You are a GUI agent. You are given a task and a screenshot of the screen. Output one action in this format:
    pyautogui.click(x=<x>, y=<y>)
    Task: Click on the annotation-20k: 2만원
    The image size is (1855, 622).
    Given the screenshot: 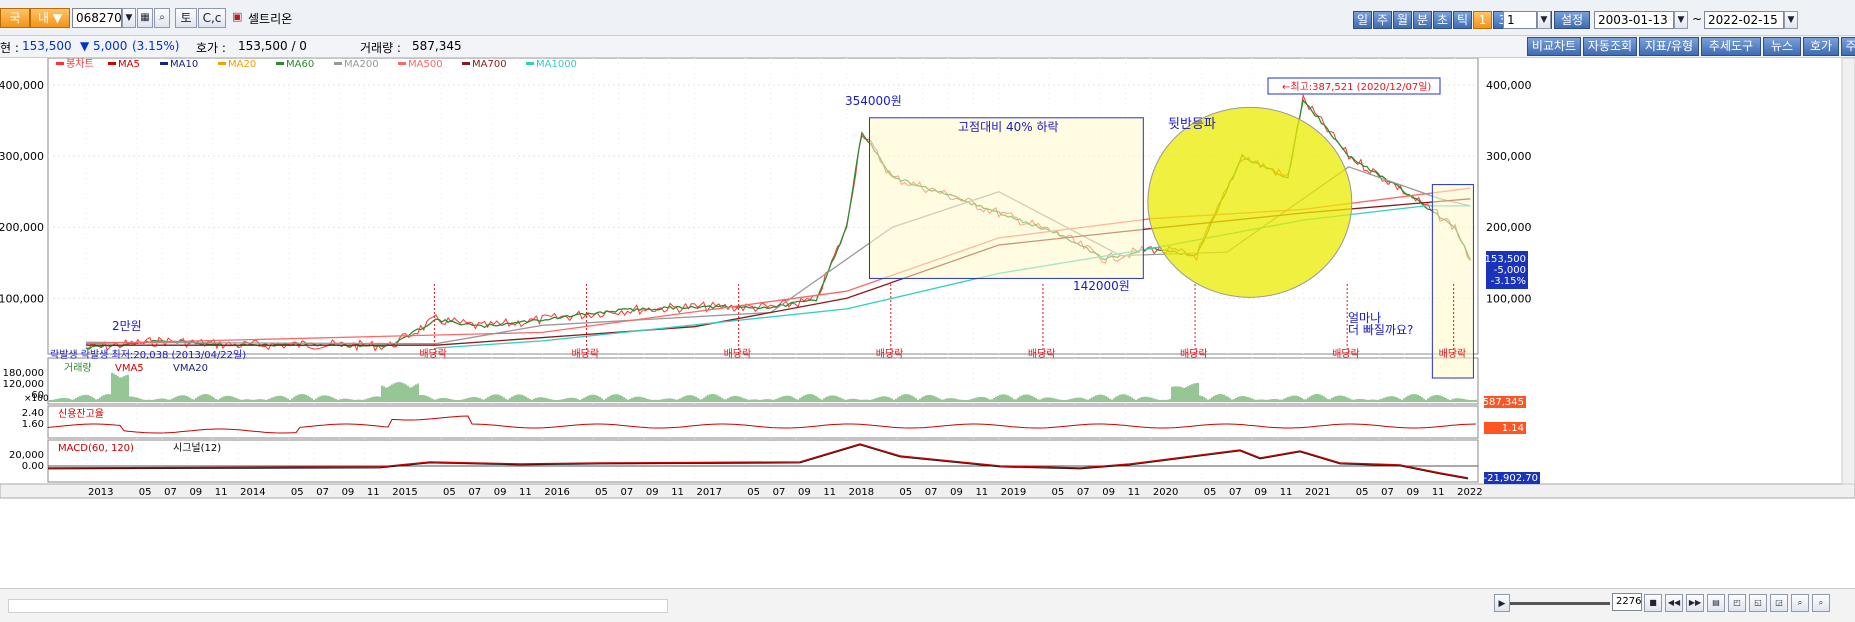 What is the action you would take?
    pyautogui.click(x=127, y=326)
    